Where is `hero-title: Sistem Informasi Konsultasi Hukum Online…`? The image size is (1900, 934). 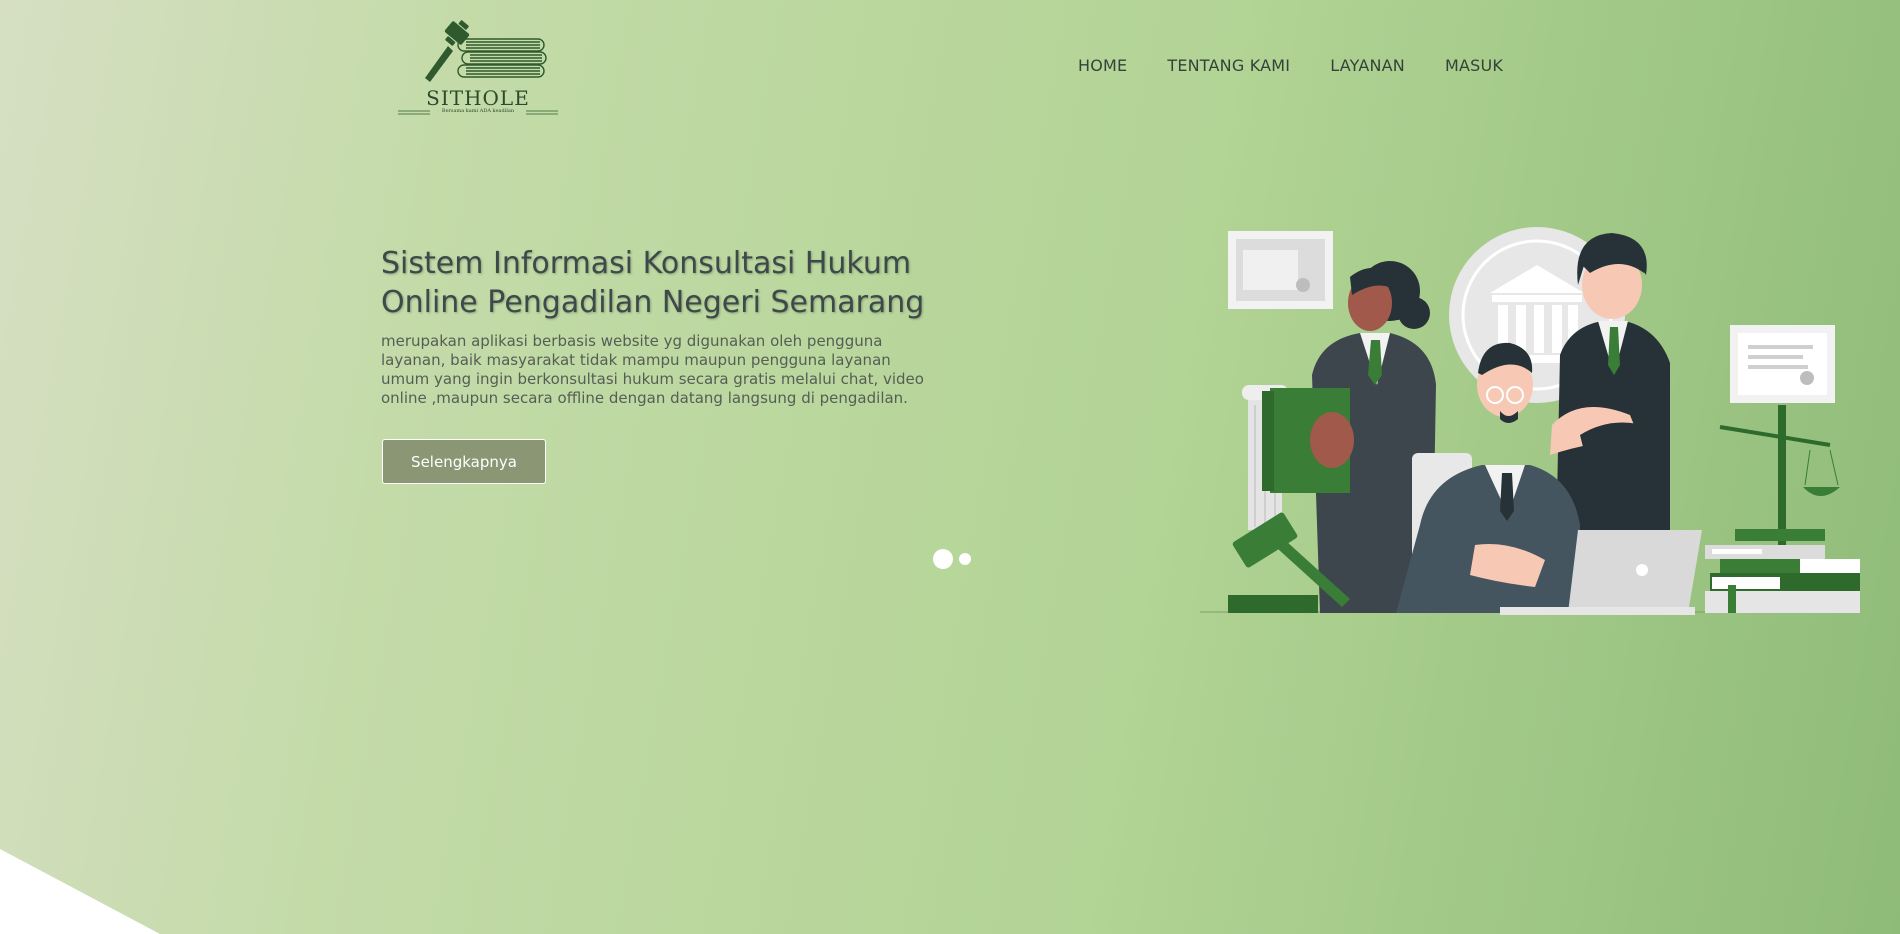 hero-title: Sistem Informasi Konsultasi Hukum Online… is located at coordinates (661, 283).